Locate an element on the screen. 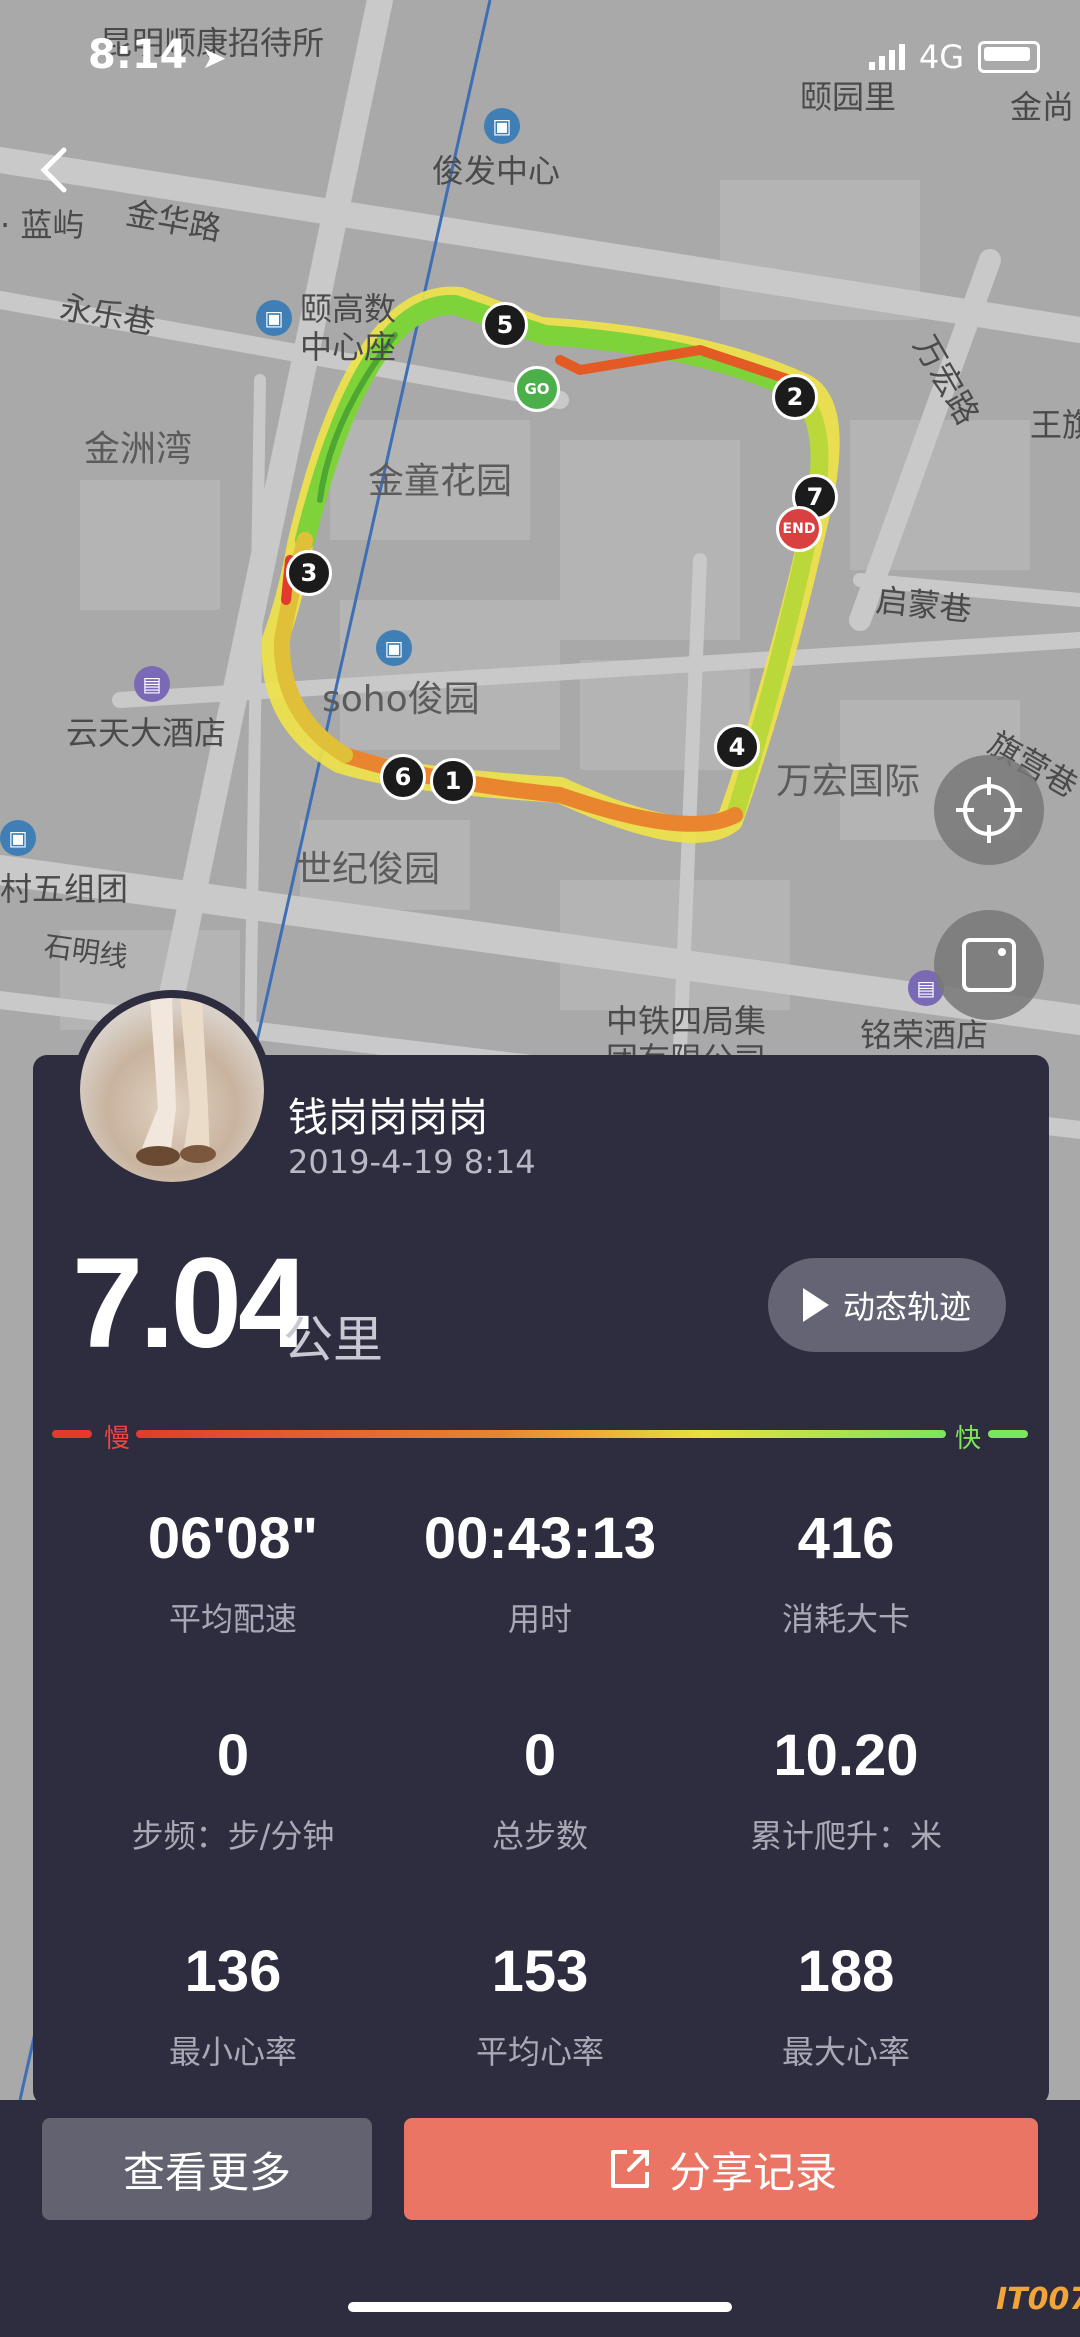 Image resolution: width=1080 pixels, height=2337 pixels. map-label: · 蓝屿 is located at coordinates (42, 225).